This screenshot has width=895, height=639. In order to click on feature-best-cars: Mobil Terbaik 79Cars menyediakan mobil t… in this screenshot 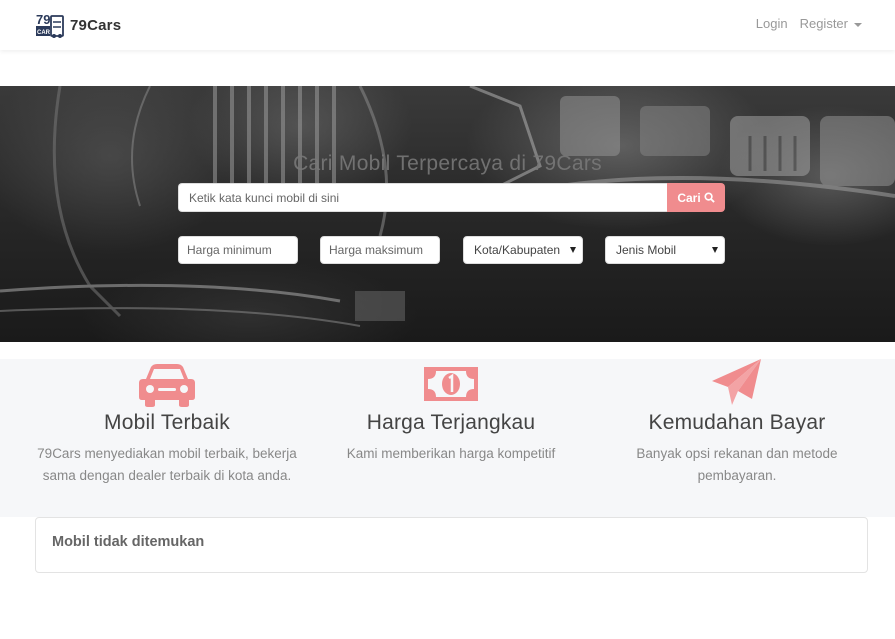, I will do `click(167, 423)`.